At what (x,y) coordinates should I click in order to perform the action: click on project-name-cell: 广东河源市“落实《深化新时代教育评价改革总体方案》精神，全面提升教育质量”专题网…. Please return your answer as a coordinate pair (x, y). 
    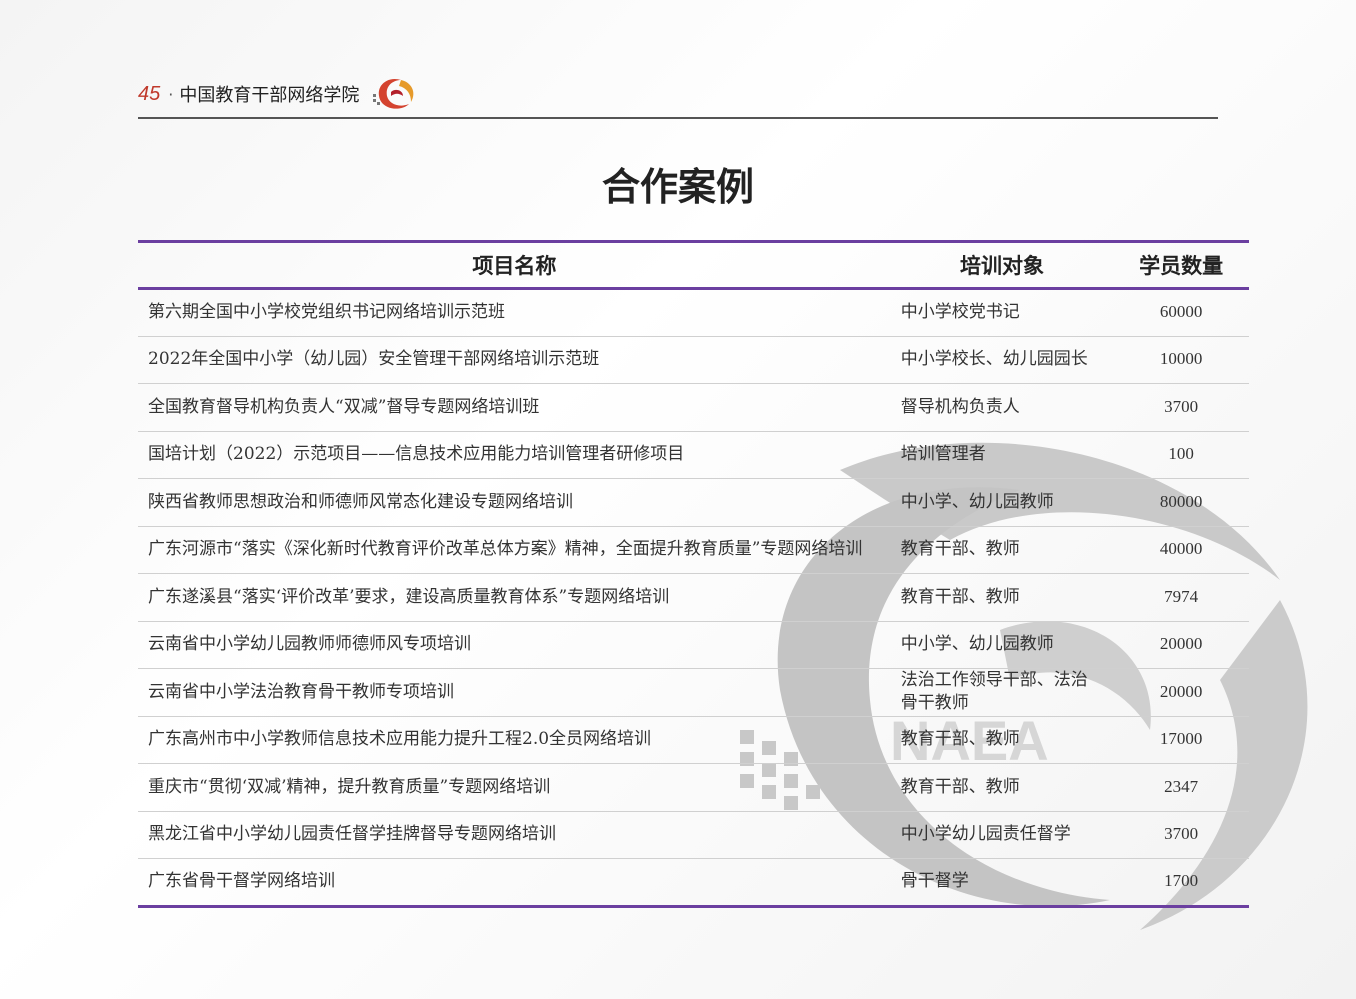
    Looking at the image, I should click on (514, 550).